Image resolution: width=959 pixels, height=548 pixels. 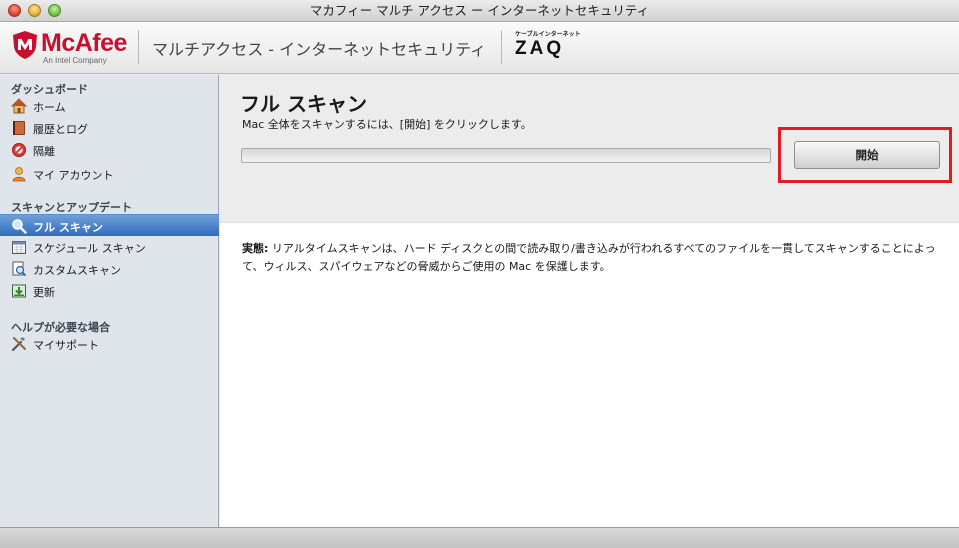 I want to click on sidebar-item-label: スケジュール スキャン, so click(x=89, y=248).